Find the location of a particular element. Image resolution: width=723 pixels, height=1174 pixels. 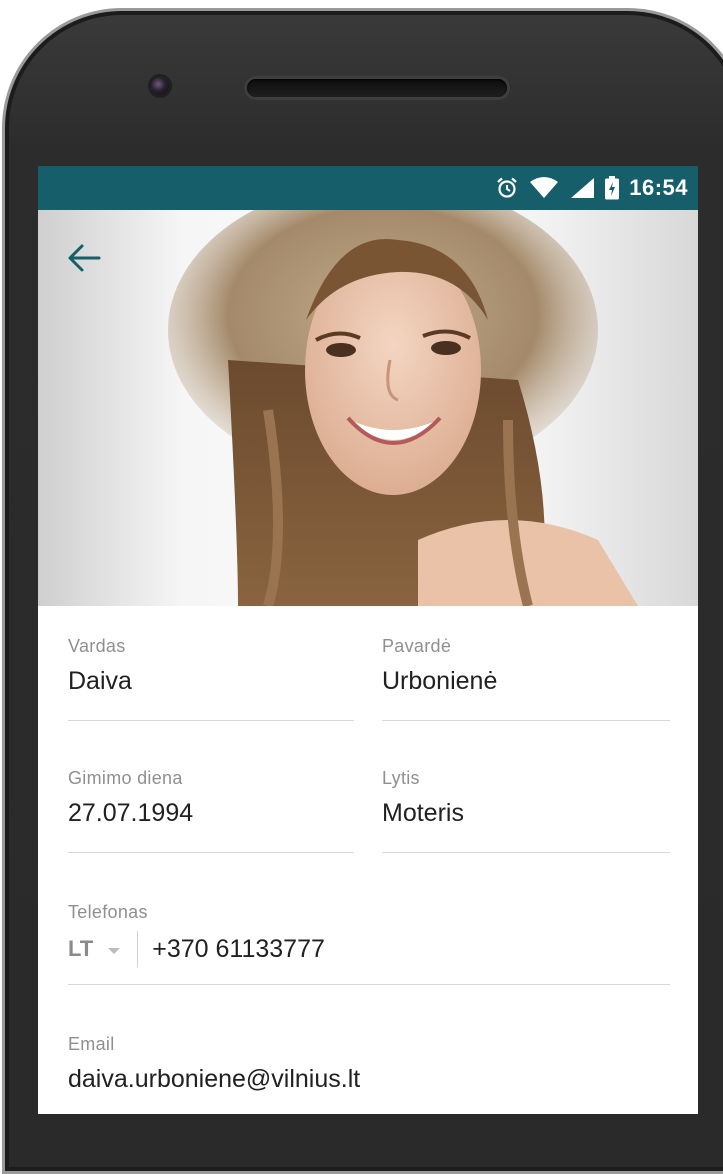

birthday-label: Gimimo diena is located at coordinates (125, 778).